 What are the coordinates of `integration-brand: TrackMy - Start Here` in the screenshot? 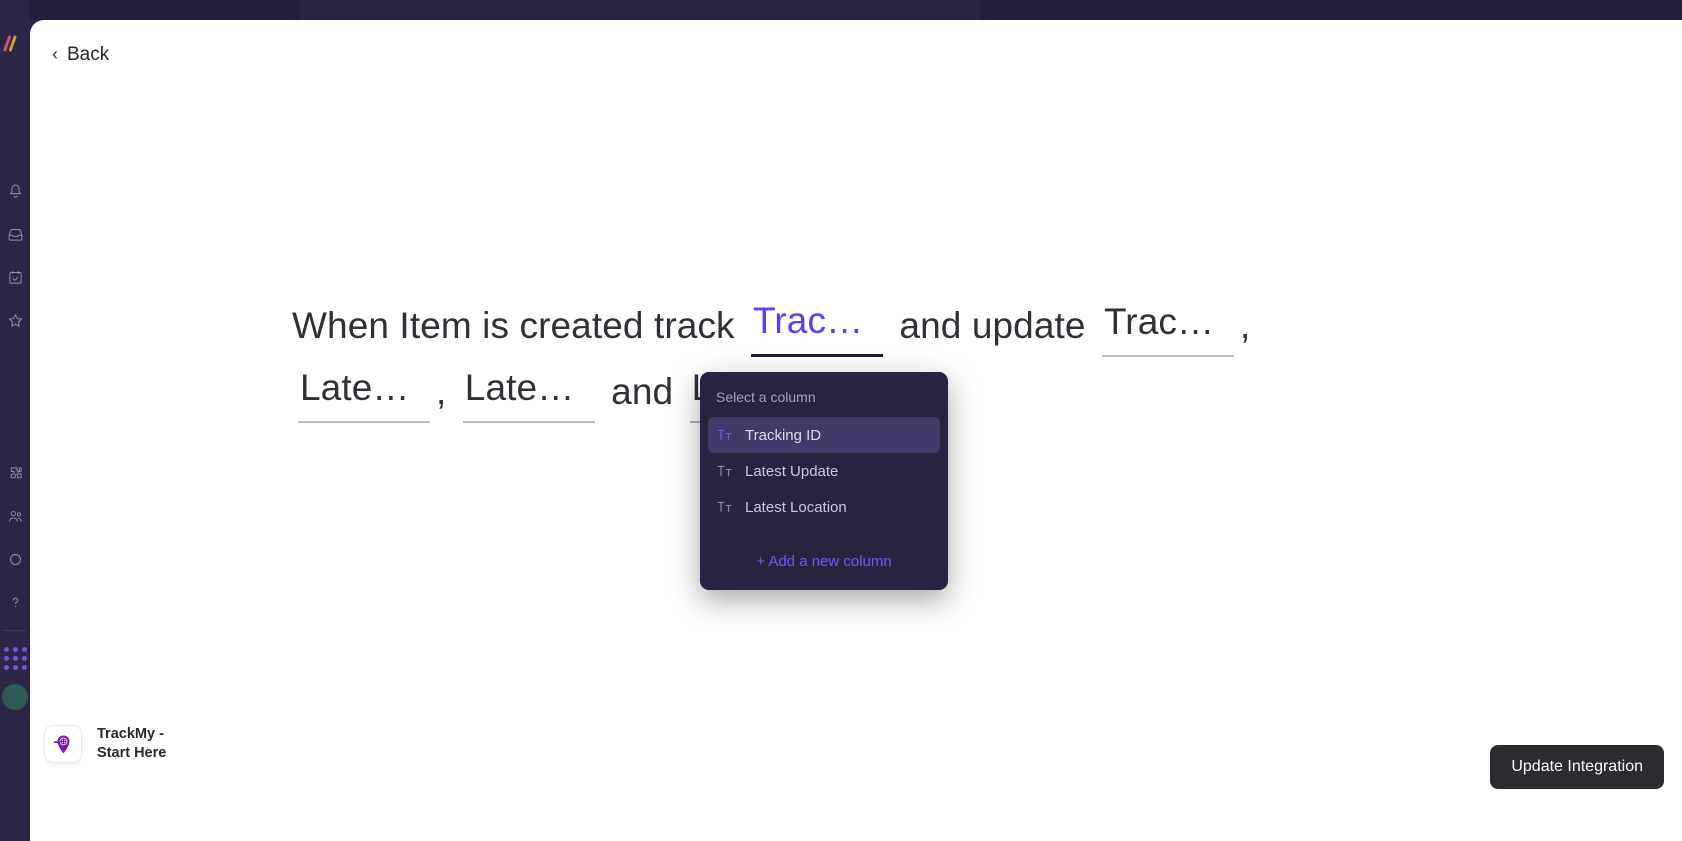 It's located at (105, 744).